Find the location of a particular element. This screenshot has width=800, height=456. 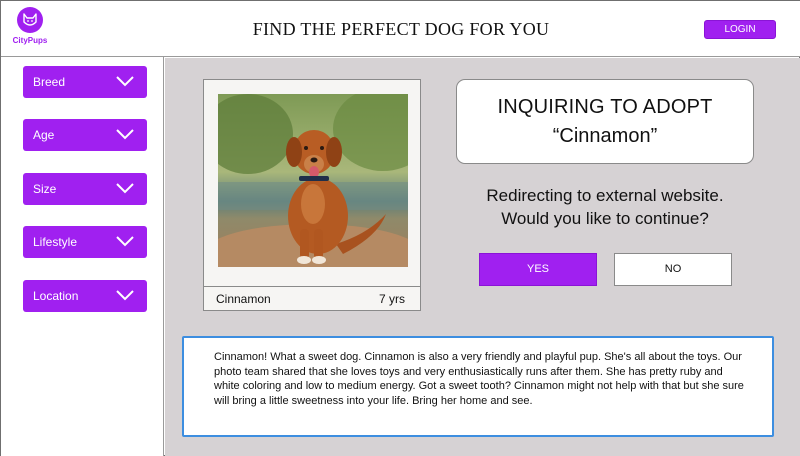

filter-size: Size is located at coordinates (85, 189).